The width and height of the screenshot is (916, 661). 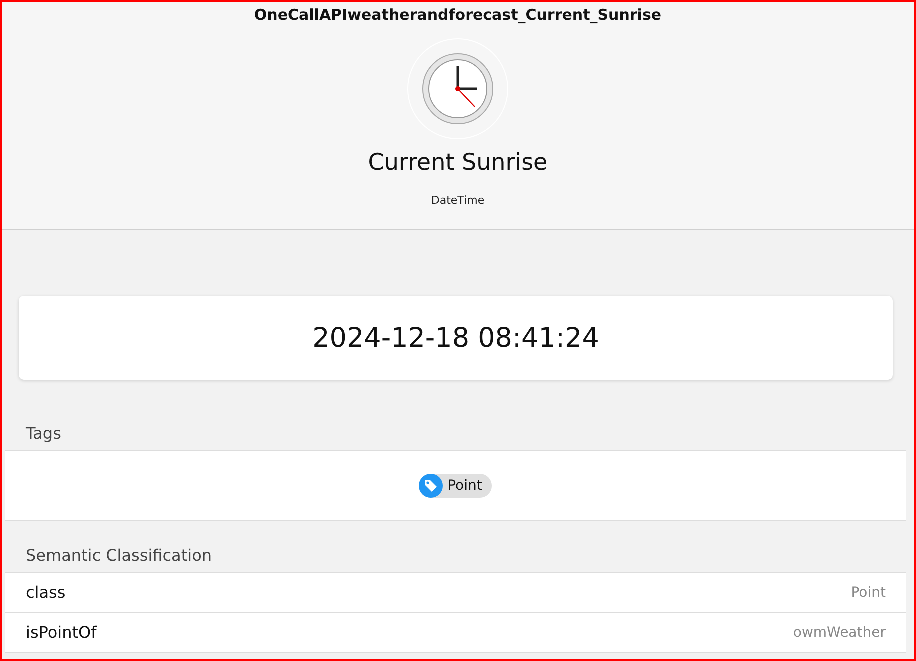 I want to click on property-value: owmWeather, so click(x=839, y=632).